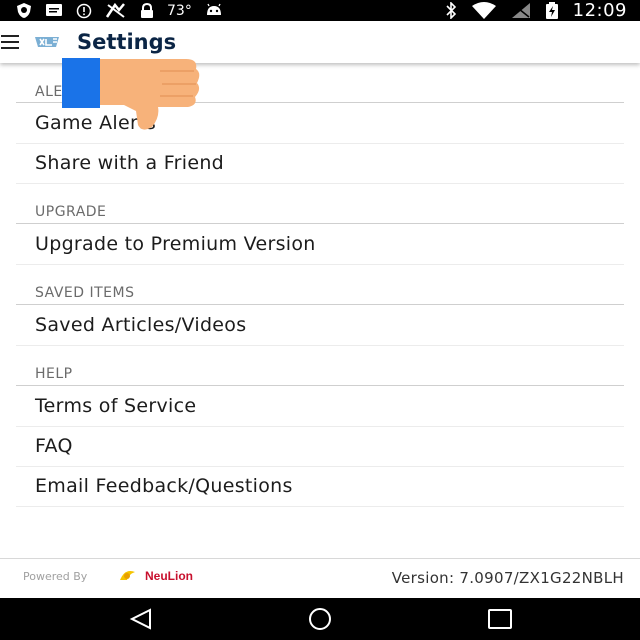 The image size is (640, 640). I want to click on section-header-help: HELP, so click(54, 374).